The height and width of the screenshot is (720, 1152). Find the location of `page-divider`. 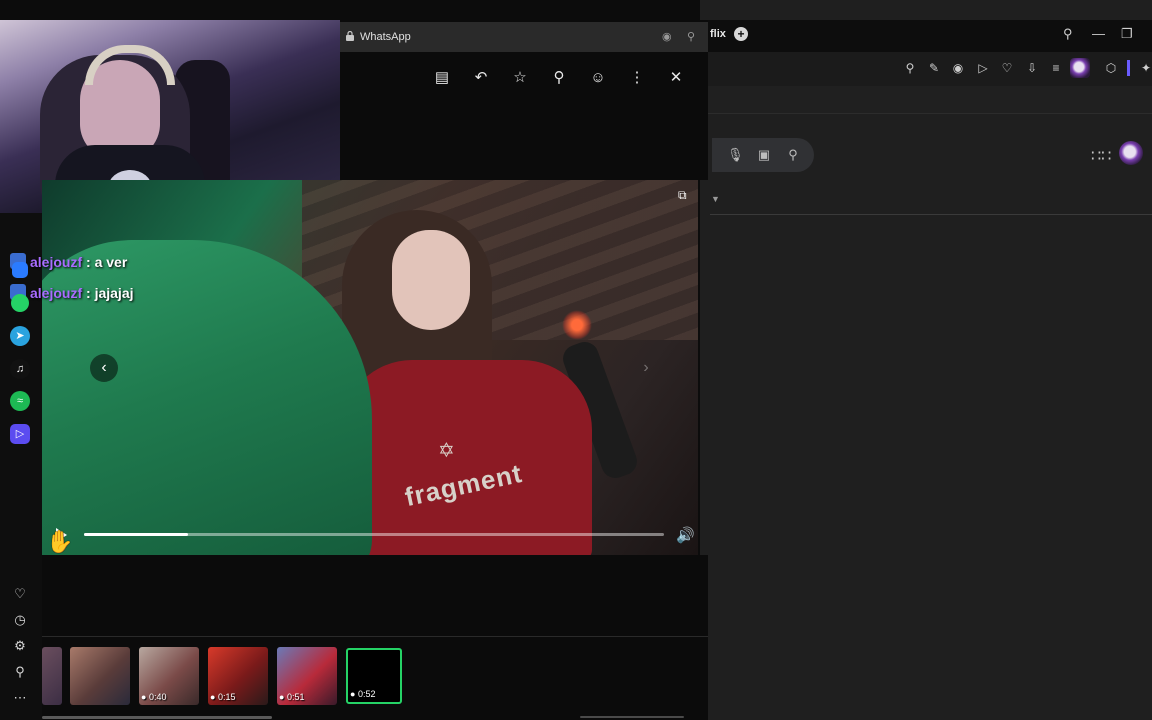

page-divider is located at coordinates (931, 214).